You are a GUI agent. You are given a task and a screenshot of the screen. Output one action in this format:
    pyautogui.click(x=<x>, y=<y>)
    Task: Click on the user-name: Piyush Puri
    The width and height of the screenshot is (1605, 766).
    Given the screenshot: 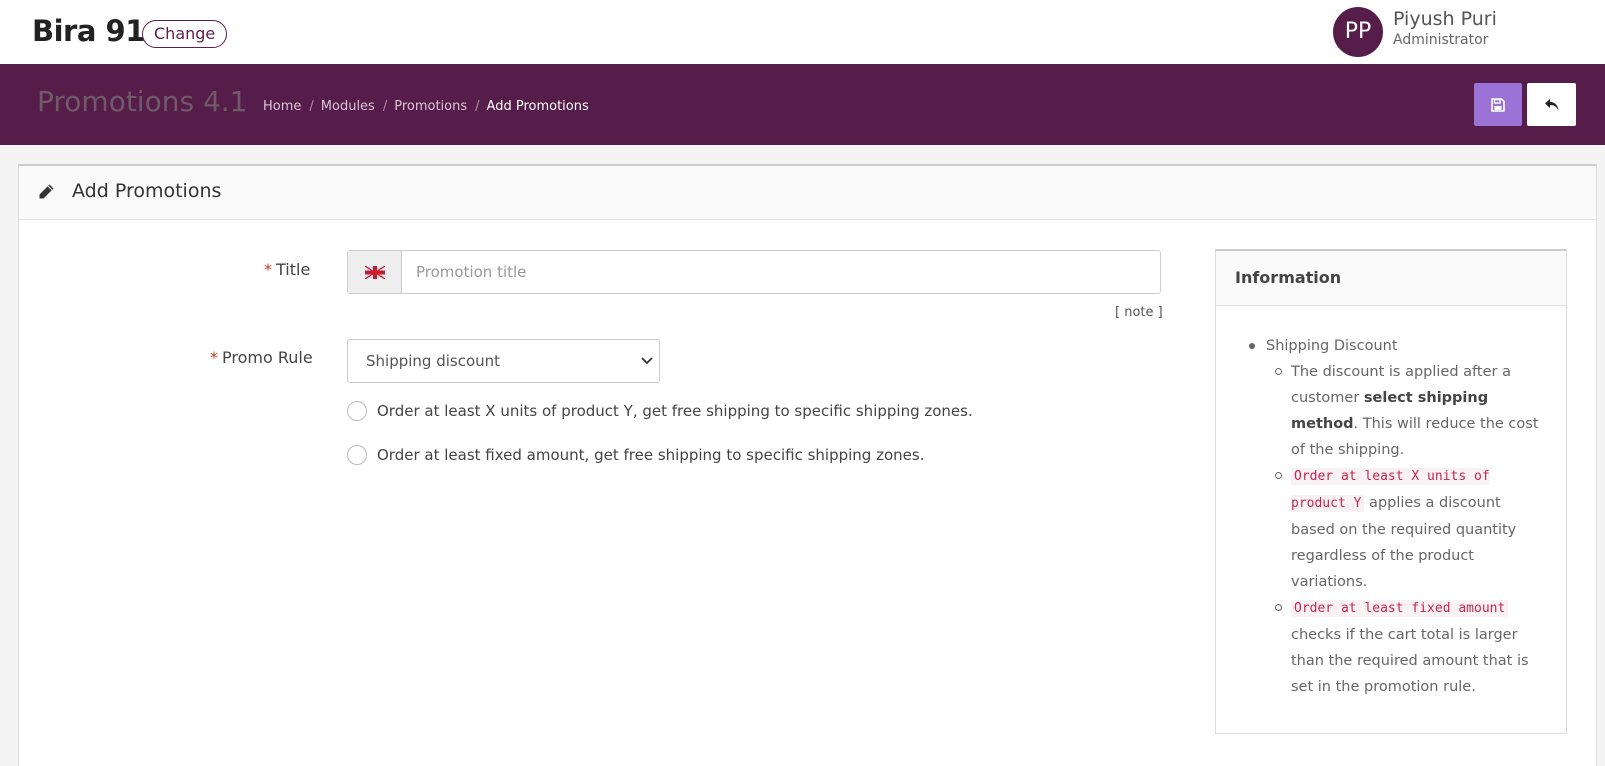 What is the action you would take?
    pyautogui.click(x=1445, y=19)
    